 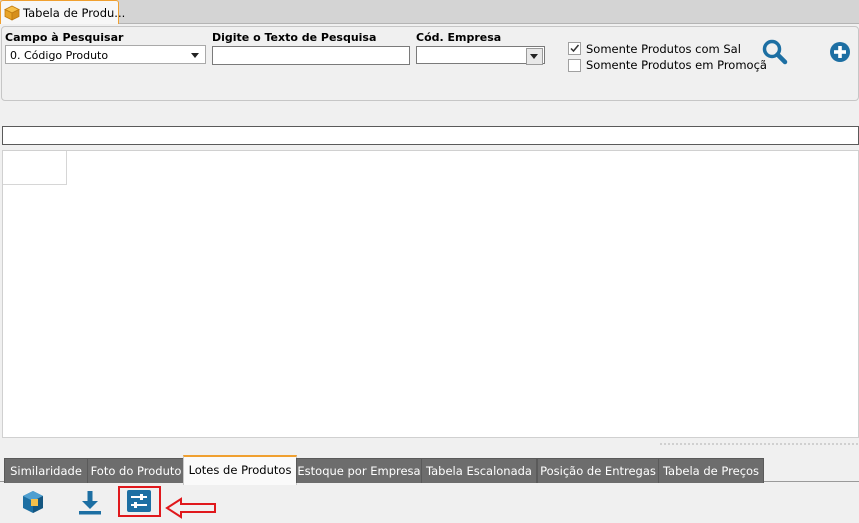 I want to click on texto-pesquisa-label: Digite o Texto de Pesquisa, so click(x=294, y=37).